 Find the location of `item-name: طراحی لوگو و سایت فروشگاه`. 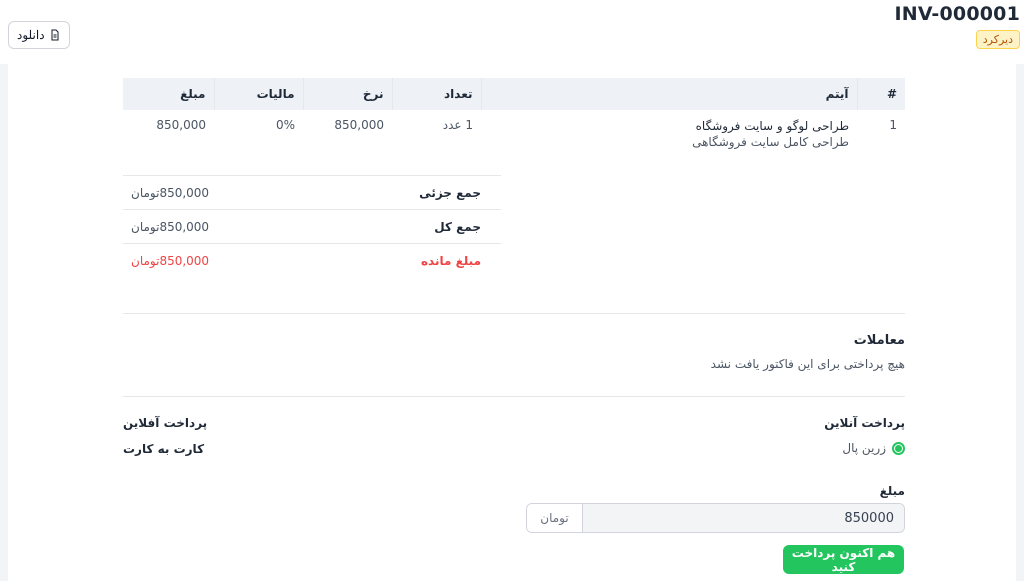

item-name: طراحی لوگو و سایت فروشگاه is located at coordinates (772, 126).